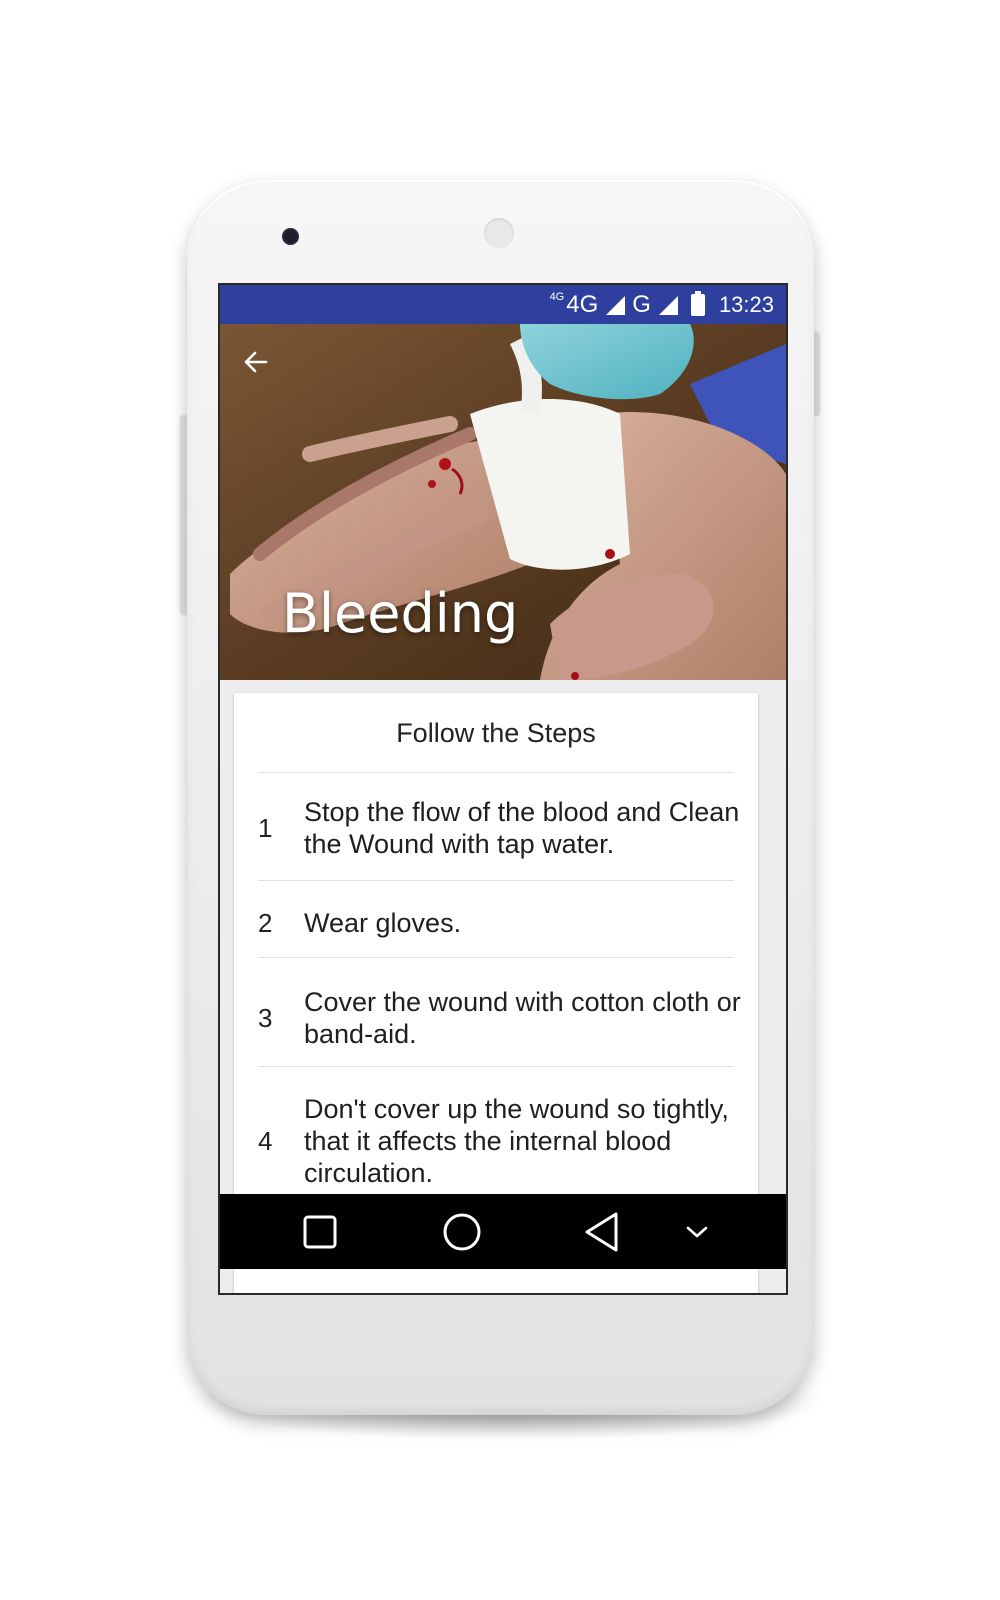 The width and height of the screenshot is (1000, 1600). I want to click on back-button, so click(264, 370).